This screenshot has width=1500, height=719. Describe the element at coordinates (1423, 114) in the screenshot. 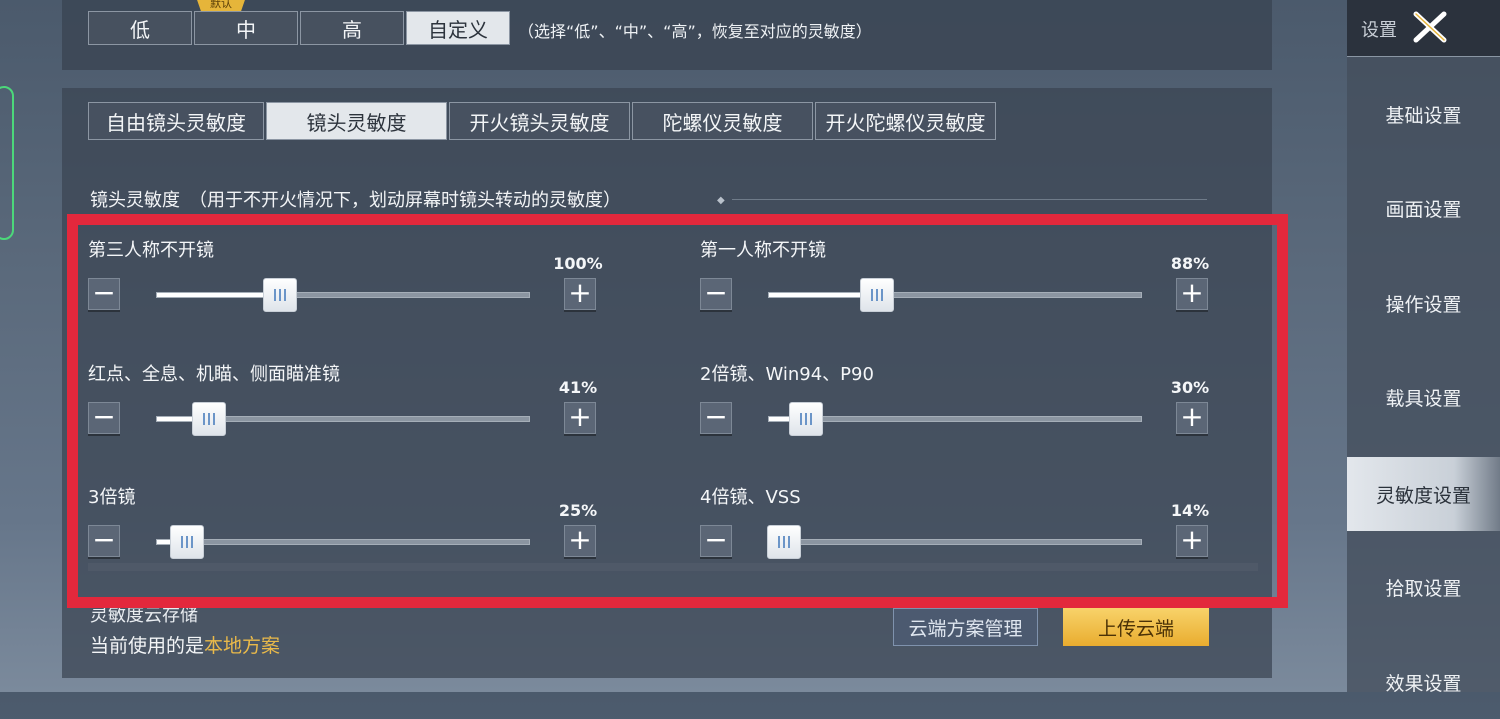

I see `sidebar-item-basic: 基础设置` at that location.